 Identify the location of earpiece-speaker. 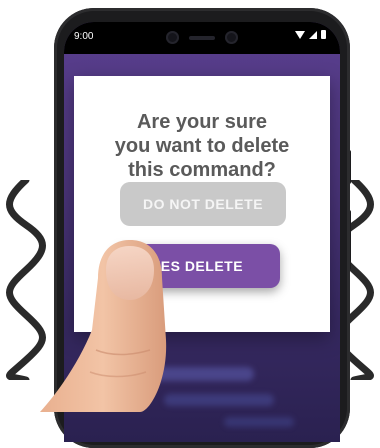
(202, 38).